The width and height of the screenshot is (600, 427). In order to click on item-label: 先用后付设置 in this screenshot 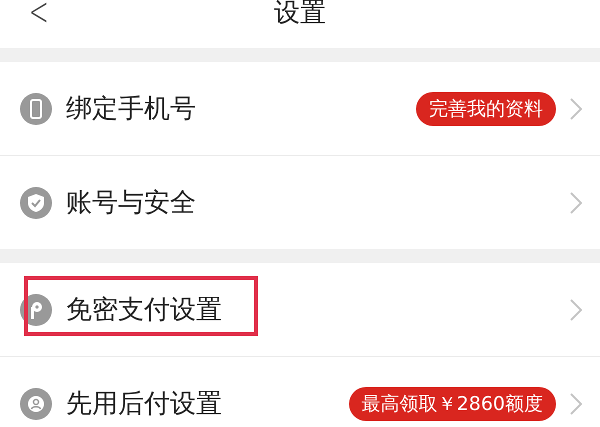, I will do `click(144, 404)`.